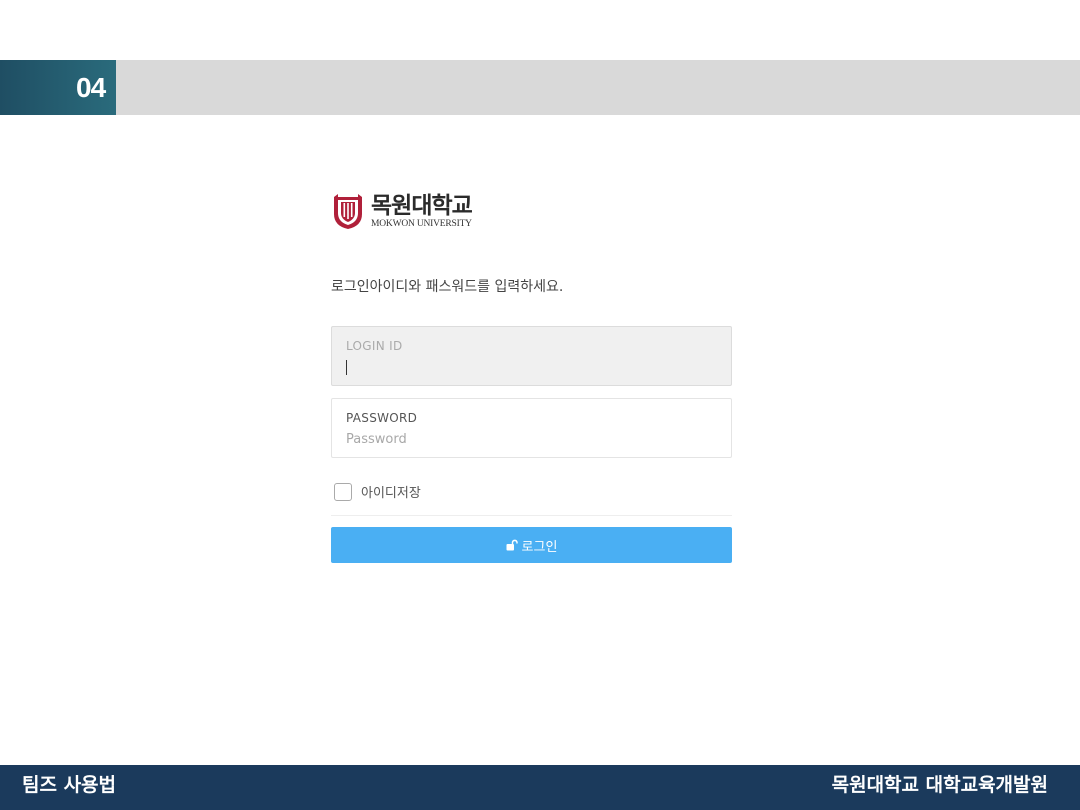 The height and width of the screenshot is (810, 1080). Describe the element at coordinates (539, 546) in the screenshot. I see `login-button-label: 로그인` at that location.